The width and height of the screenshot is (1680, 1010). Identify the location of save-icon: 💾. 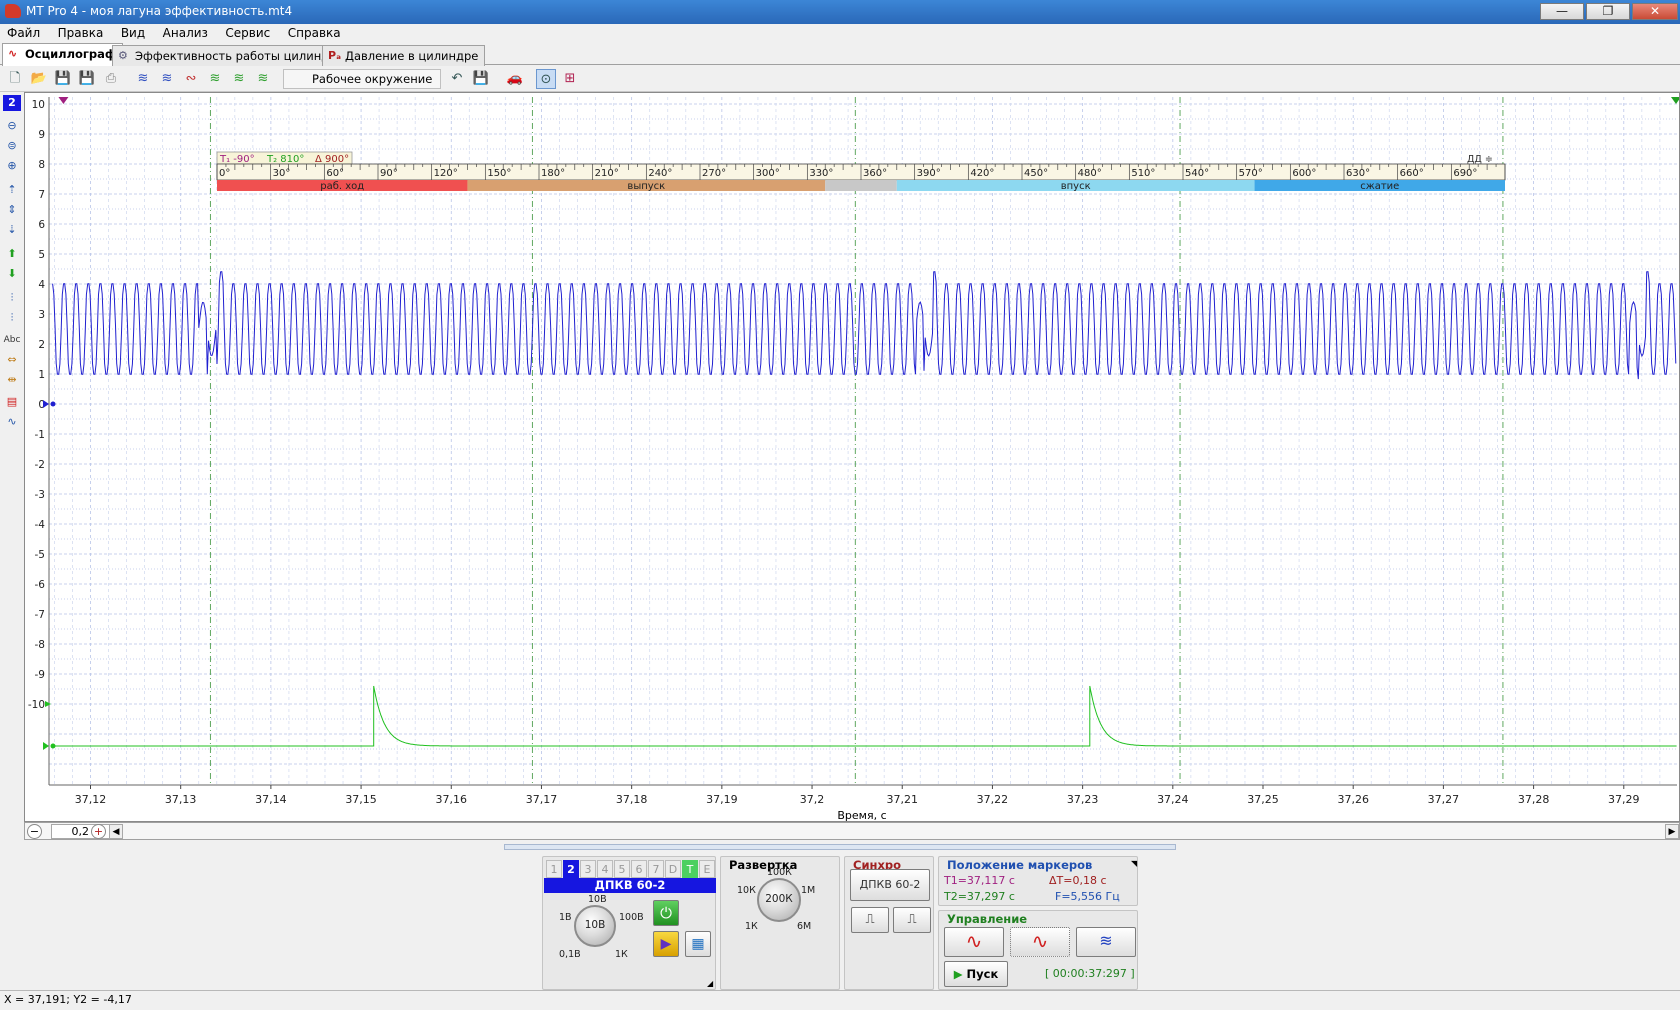
(63, 79).